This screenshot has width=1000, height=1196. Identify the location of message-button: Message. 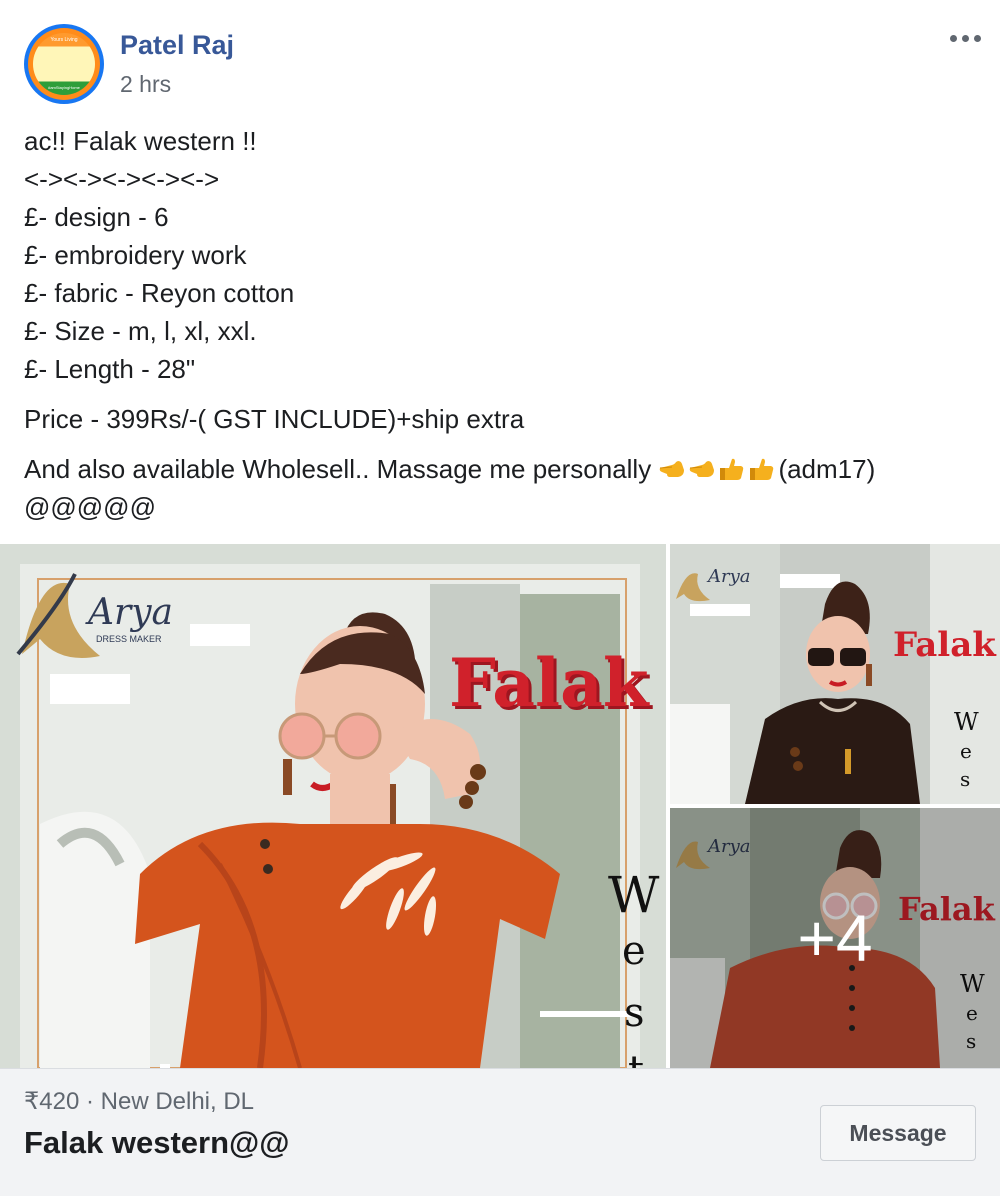
(898, 1133).